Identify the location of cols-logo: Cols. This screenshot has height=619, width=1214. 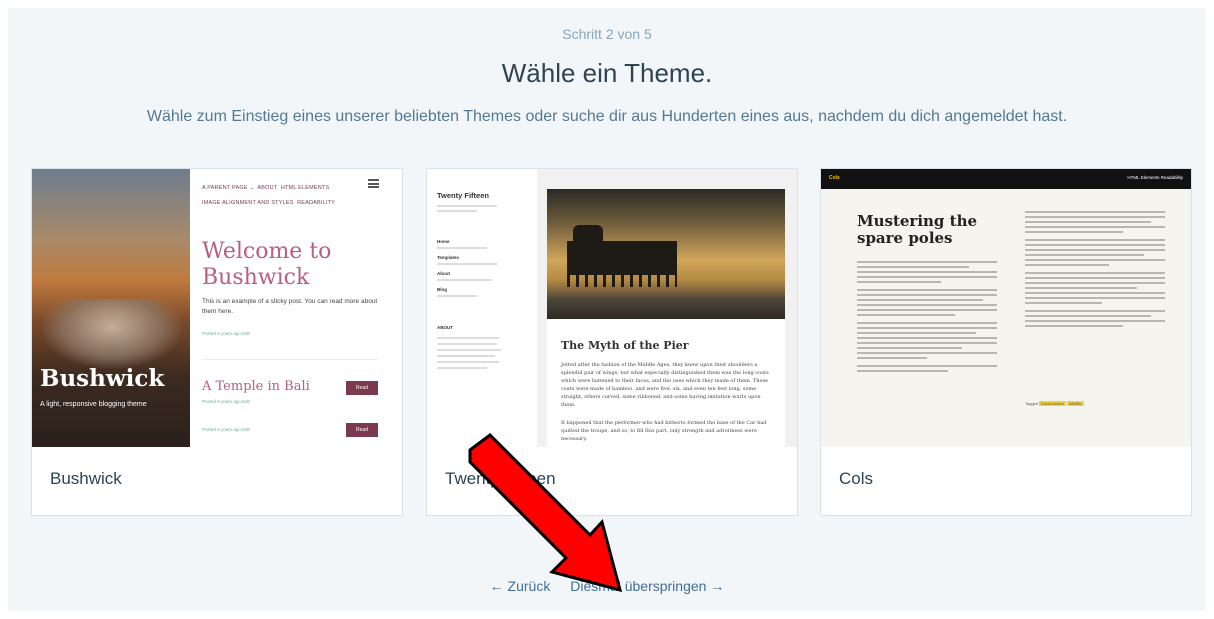
(834, 178).